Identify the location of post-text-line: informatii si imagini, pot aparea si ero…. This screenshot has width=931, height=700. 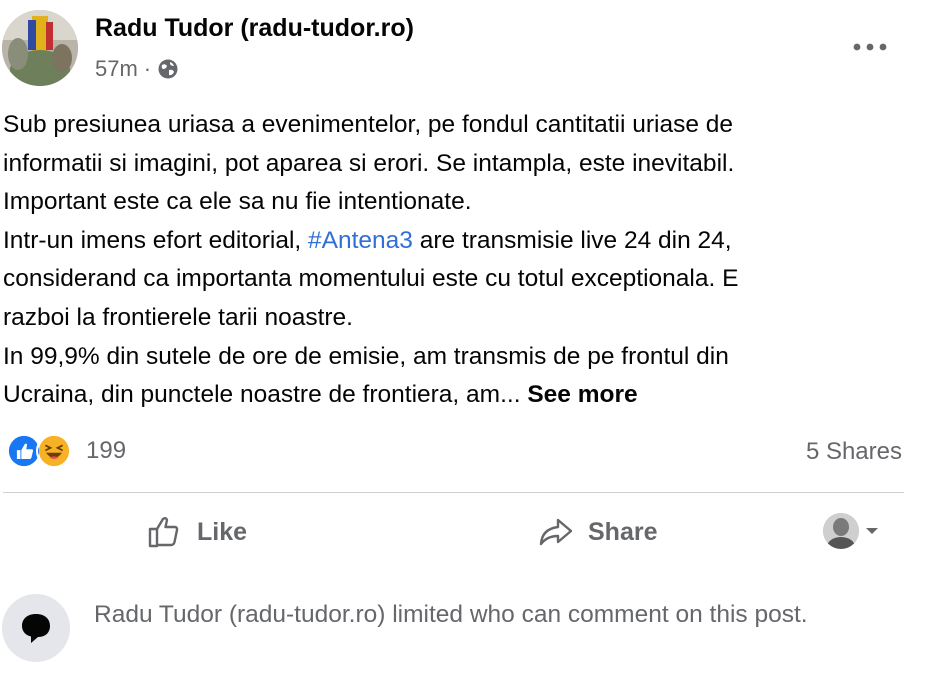
(369, 163).